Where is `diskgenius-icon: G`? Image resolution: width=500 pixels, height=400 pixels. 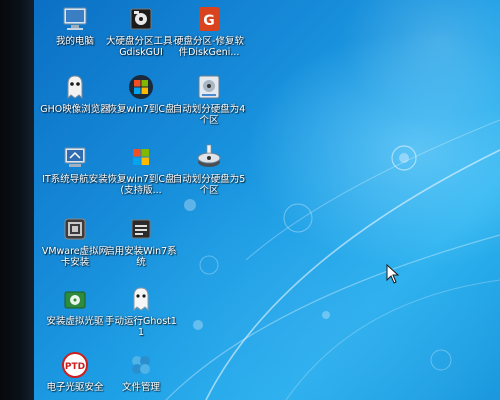
diskgenius-icon: G is located at coordinates (209, 19).